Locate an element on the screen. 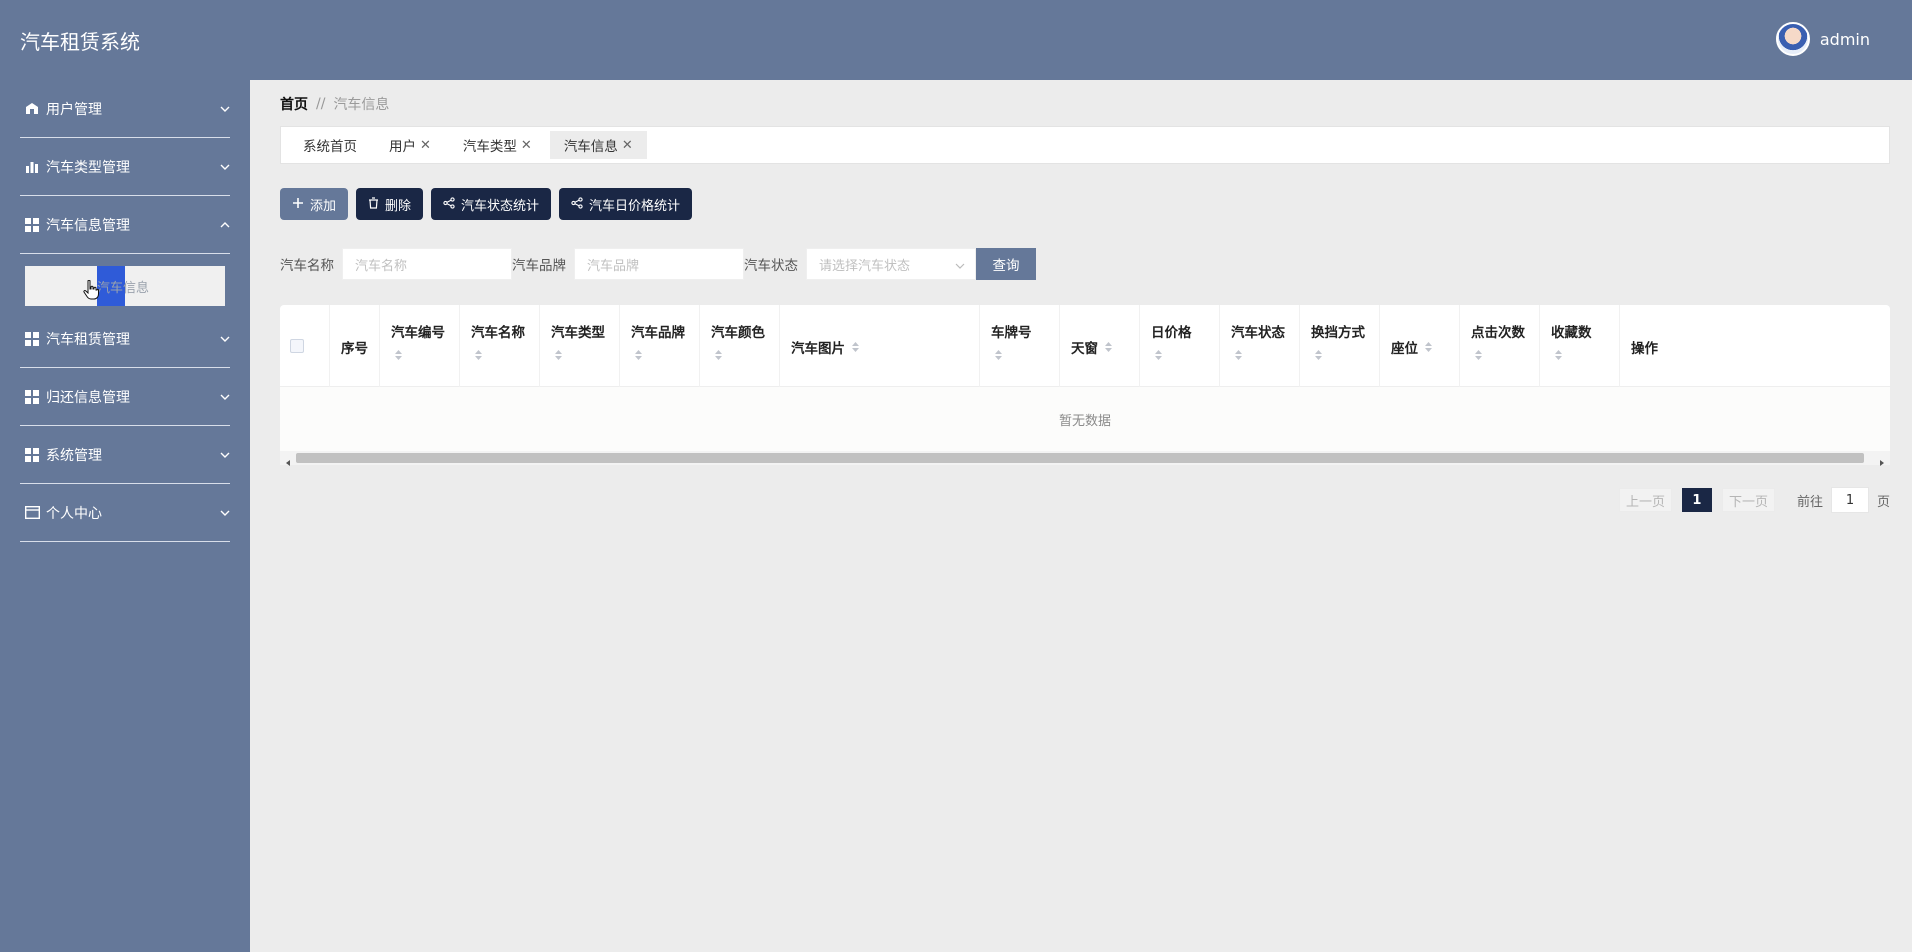 The width and height of the screenshot is (1912, 952). sidebar-item-return-management: 归还信息管理 is located at coordinates (125, 397).